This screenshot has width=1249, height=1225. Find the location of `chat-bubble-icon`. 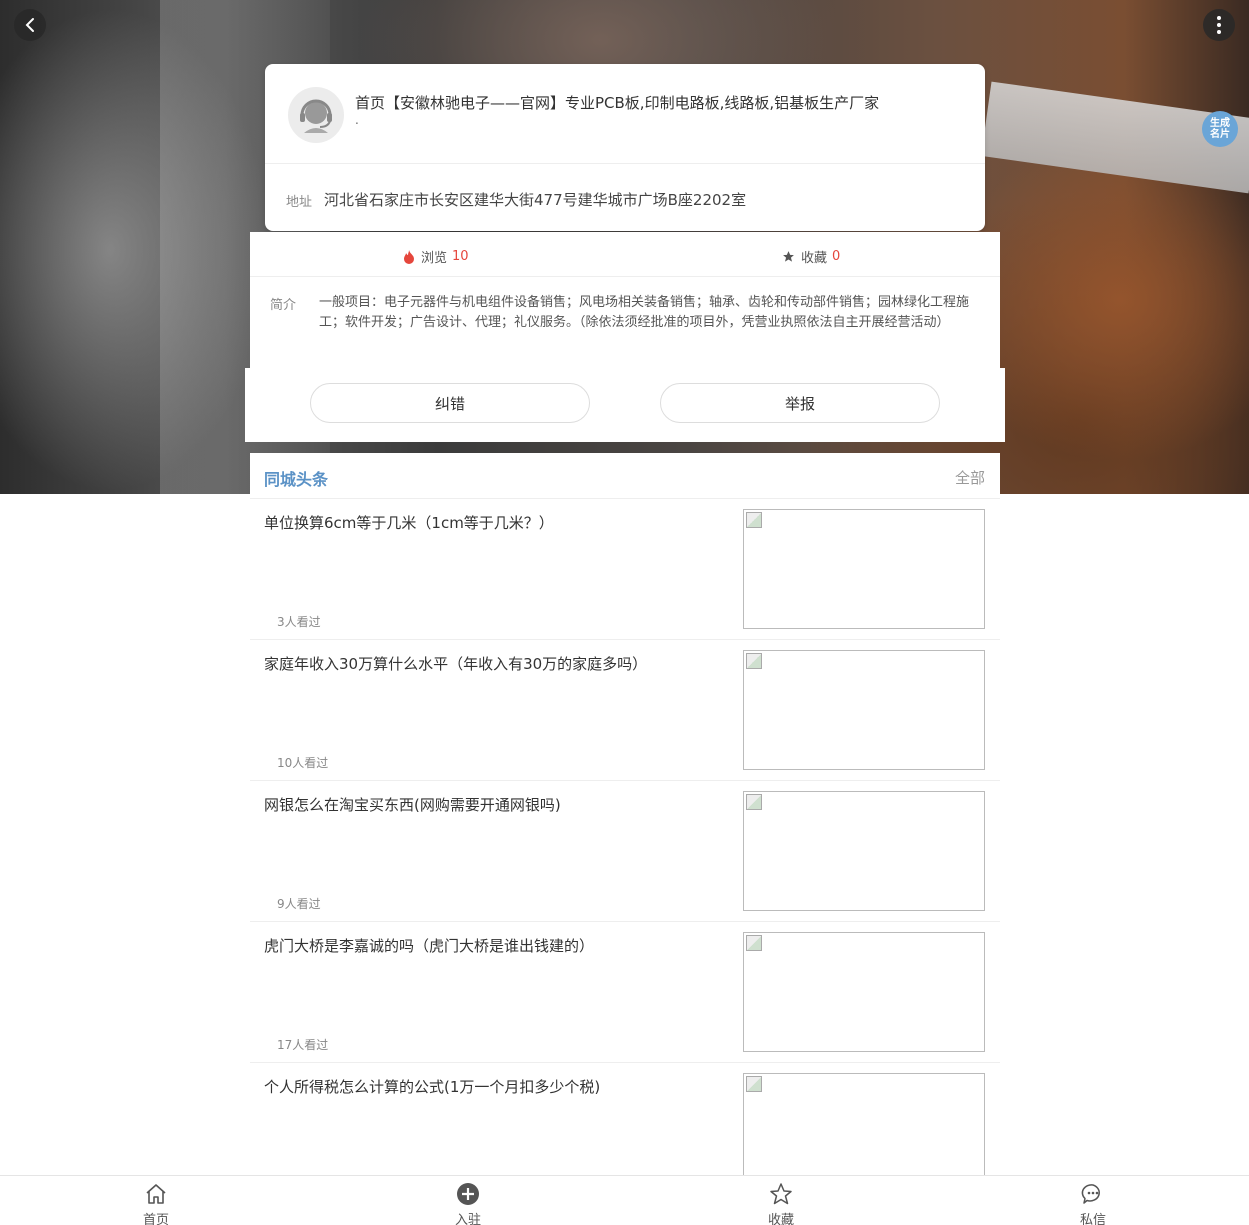

chat-bubble-icon is located at coordinates (1090, 1194).